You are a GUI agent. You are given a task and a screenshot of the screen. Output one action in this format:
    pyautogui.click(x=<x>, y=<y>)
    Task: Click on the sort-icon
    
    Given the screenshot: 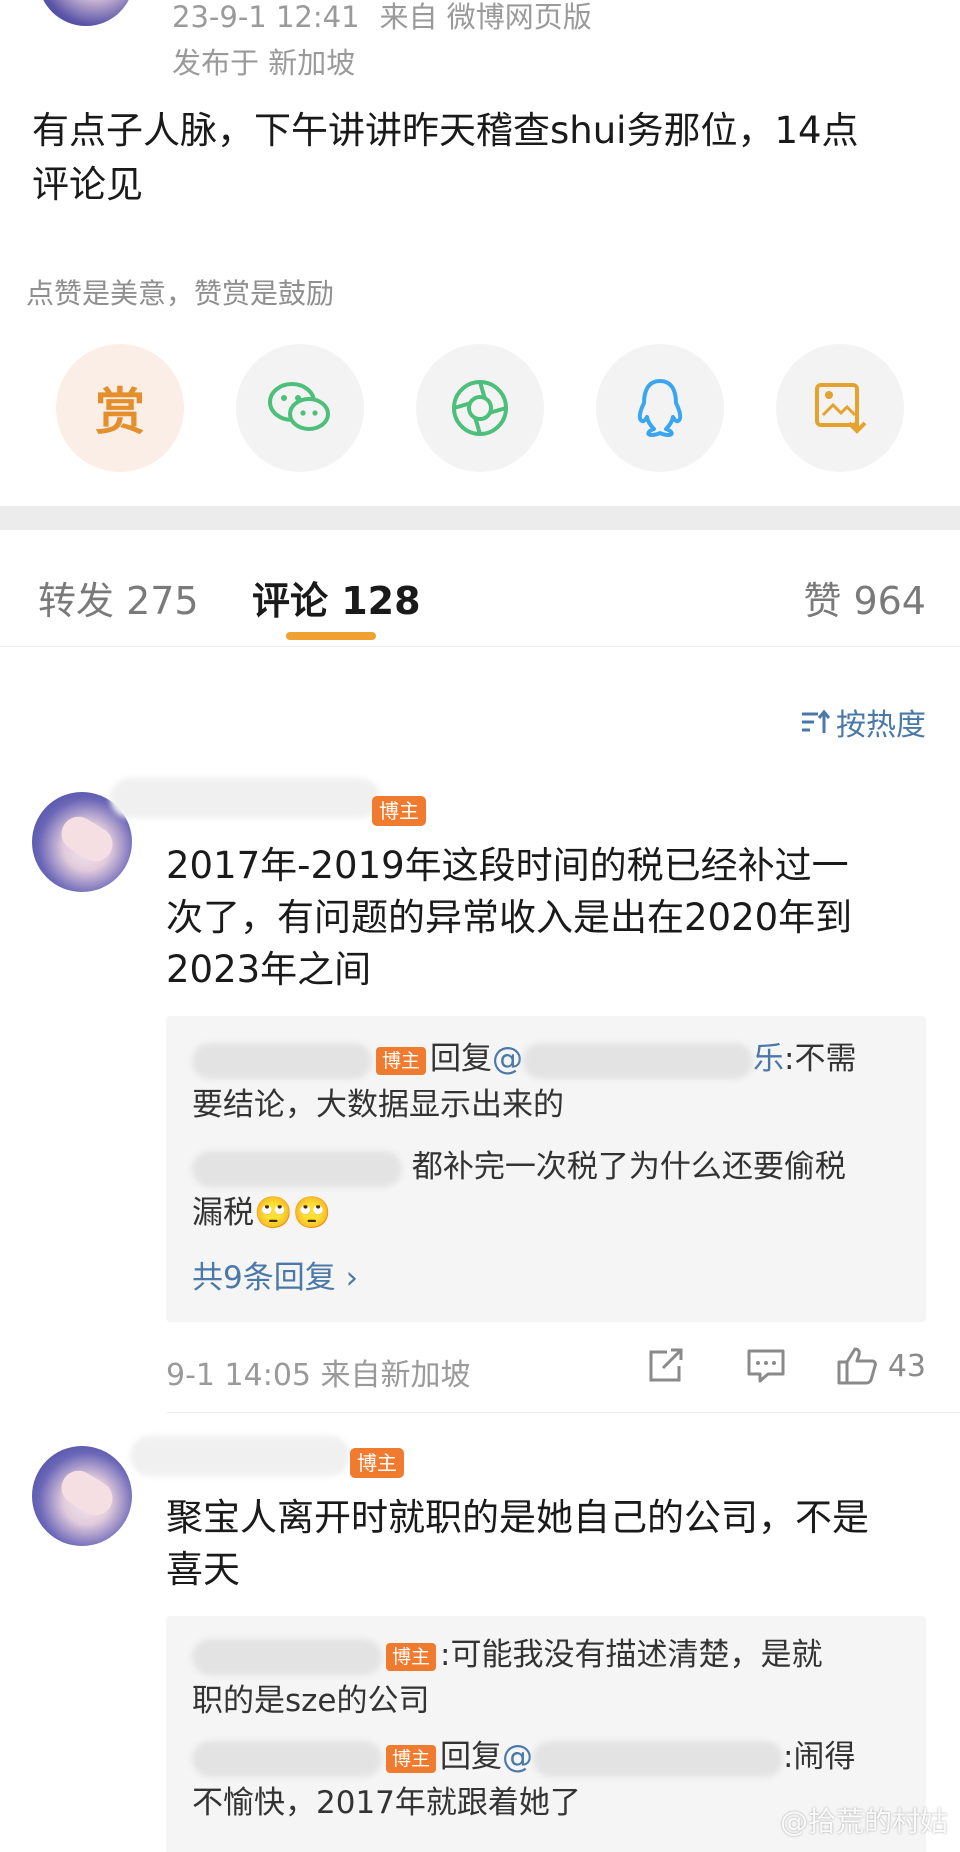 What is the action you would take?
    pyautogui.click(x=816, y=721)
    